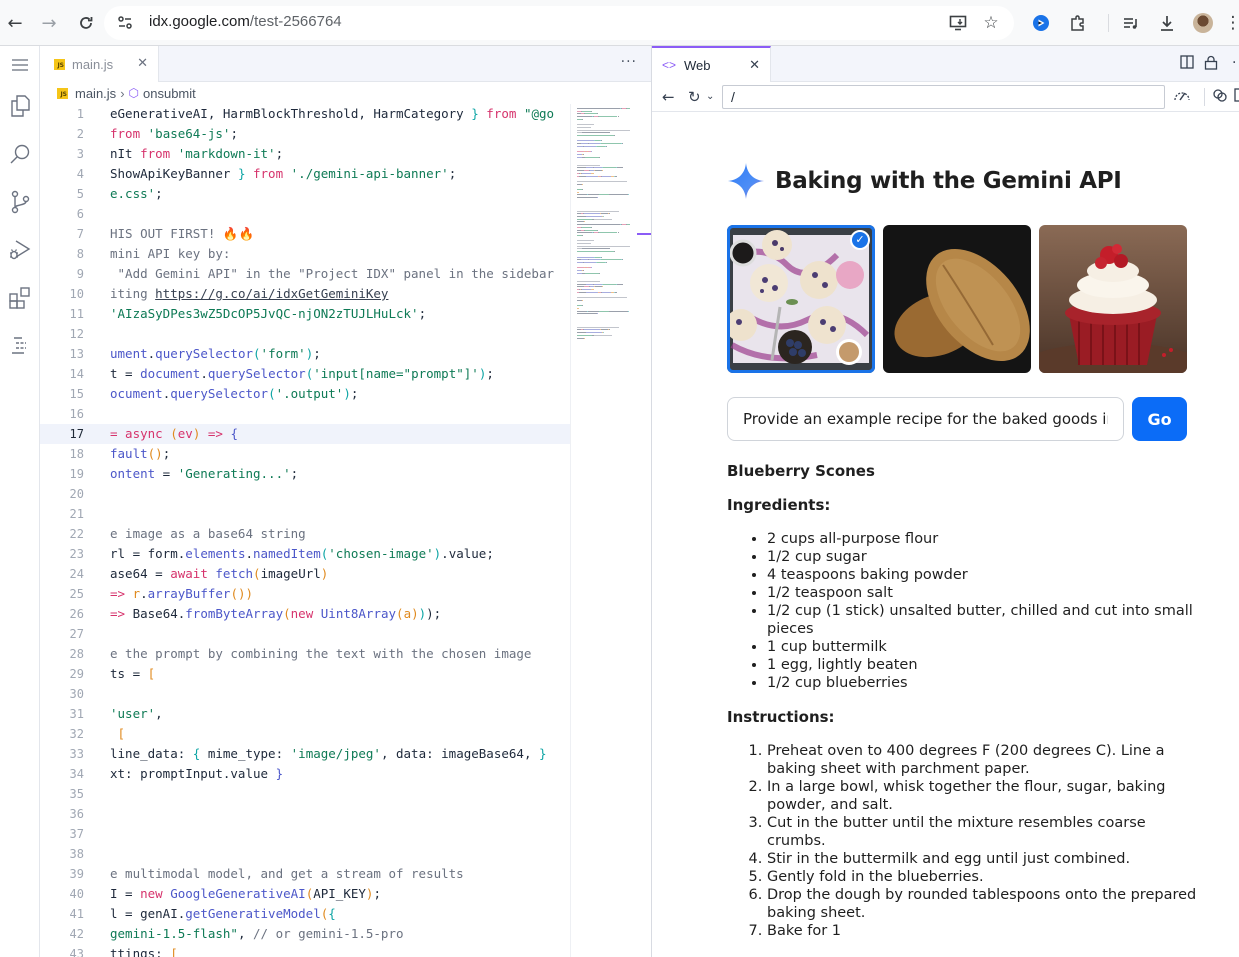 The image size is (1239, 957). Describe the element at coordinates (305, 494) in the screenshot. I see `code-line: 20` at that location.